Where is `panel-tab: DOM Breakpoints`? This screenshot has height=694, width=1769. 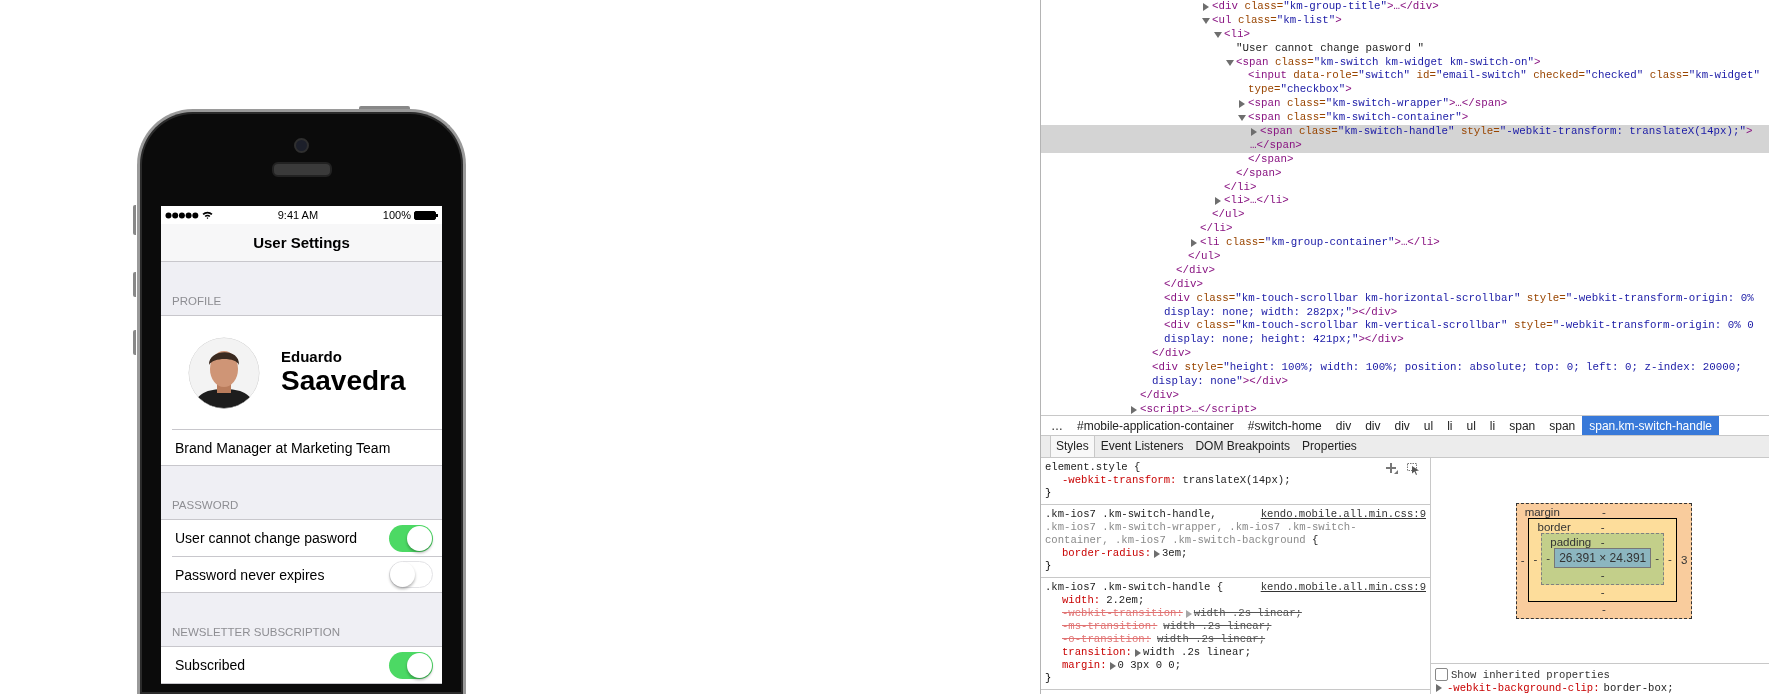 panel-tab: DOM Breakpoints is located at coordinates (1243, 446).